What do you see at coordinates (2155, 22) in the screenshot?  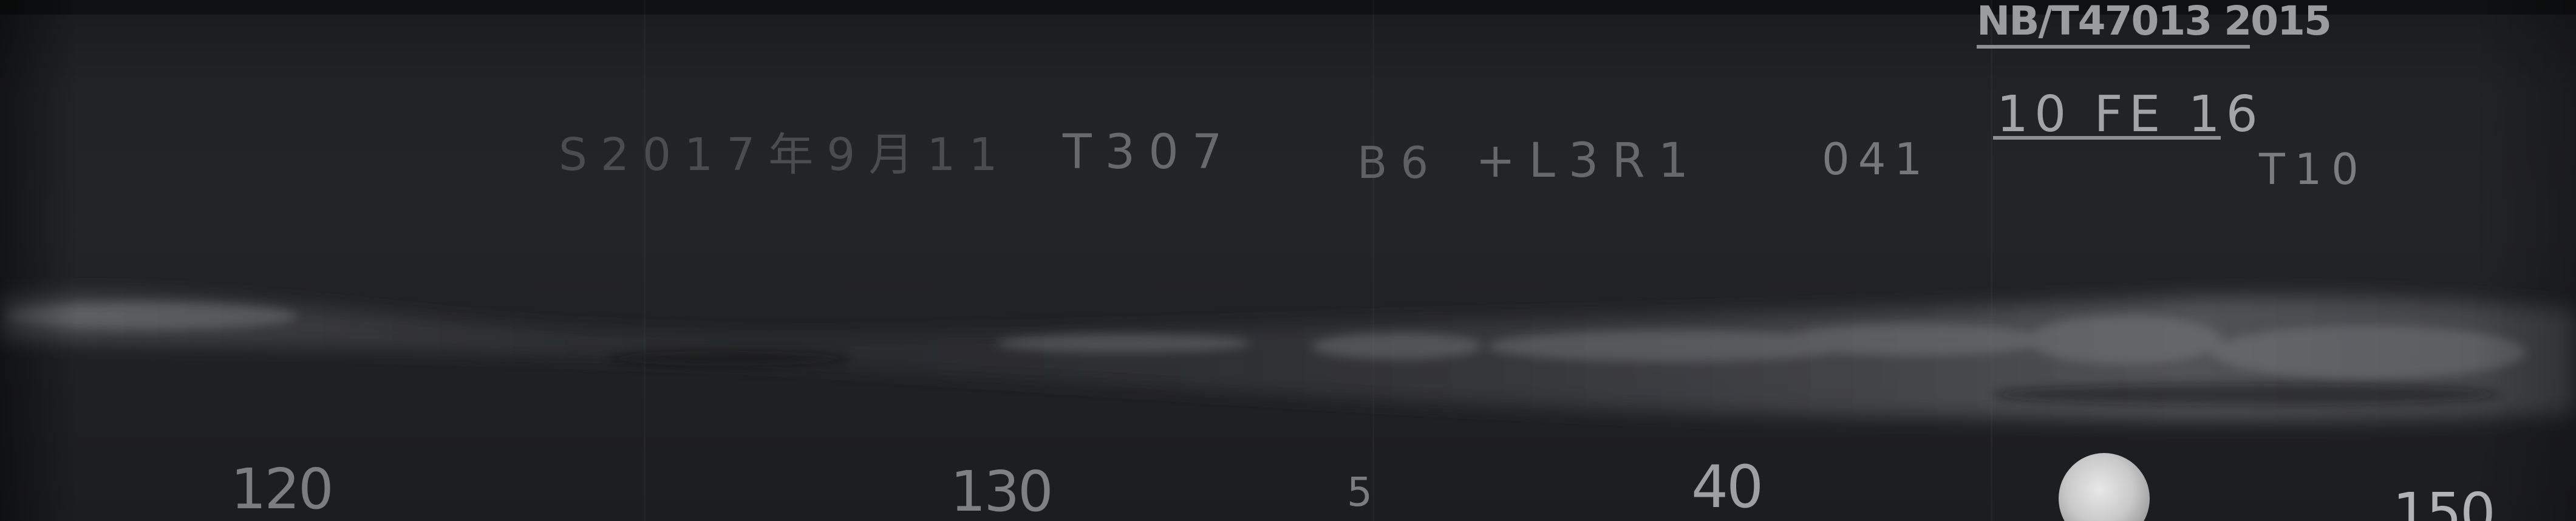 I see `standard-code-plate: NB/T47013 2015` at bounding box center [2155, 22].